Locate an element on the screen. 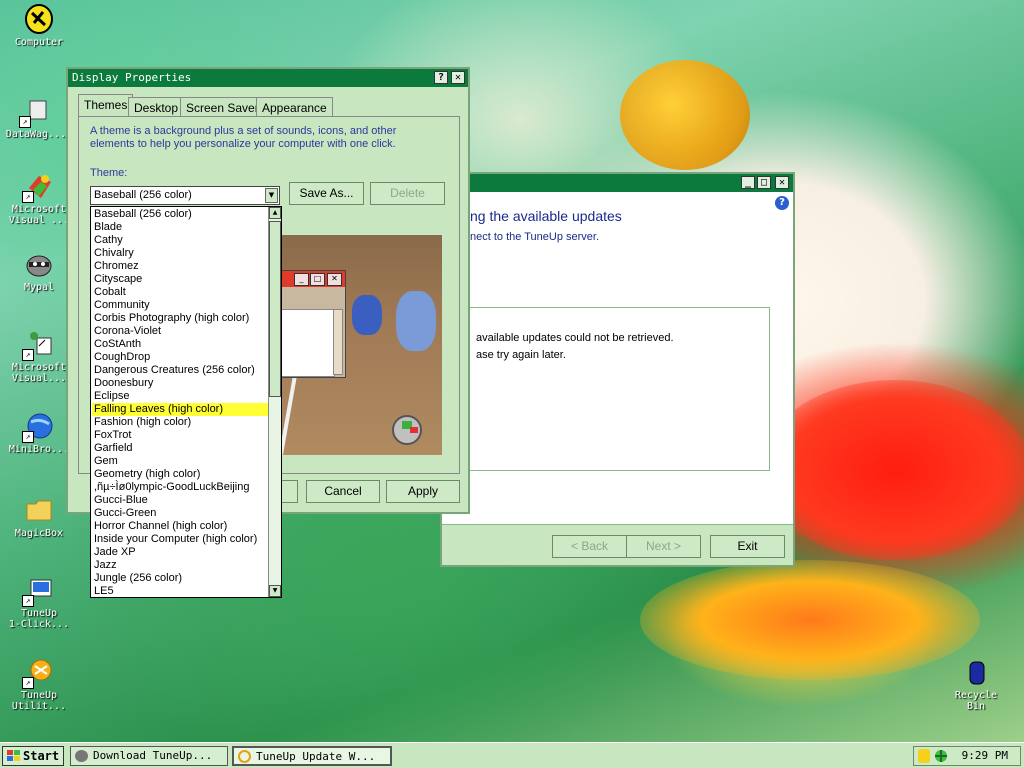 Image resolution: width=1024 pixels, height=768 pixels. scroll-down-arrow-icon: ▼ is located at coordinates (275, 591).